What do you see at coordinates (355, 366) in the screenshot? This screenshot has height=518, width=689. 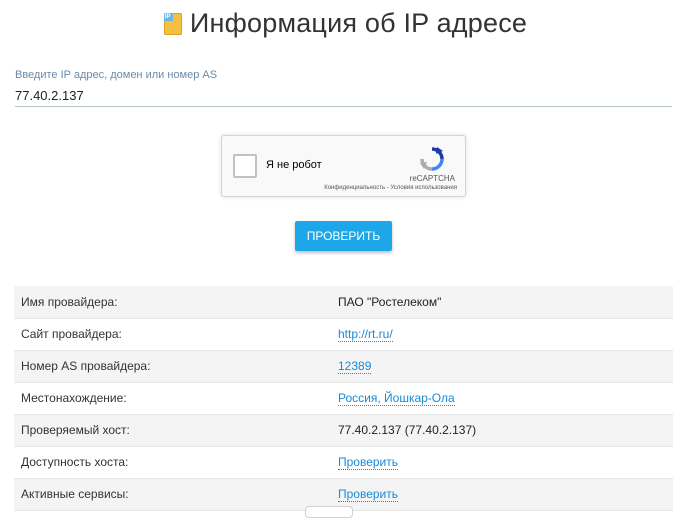 I see `info-value-link: 12389` at bounding box center [355, 366].